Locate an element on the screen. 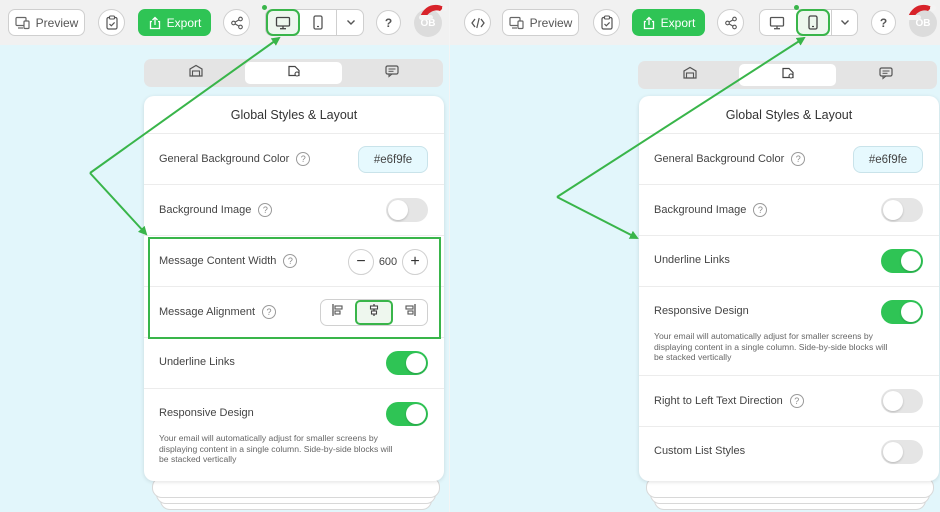 The image size is (940, 512). code-button is located at coordinates (477, 22).